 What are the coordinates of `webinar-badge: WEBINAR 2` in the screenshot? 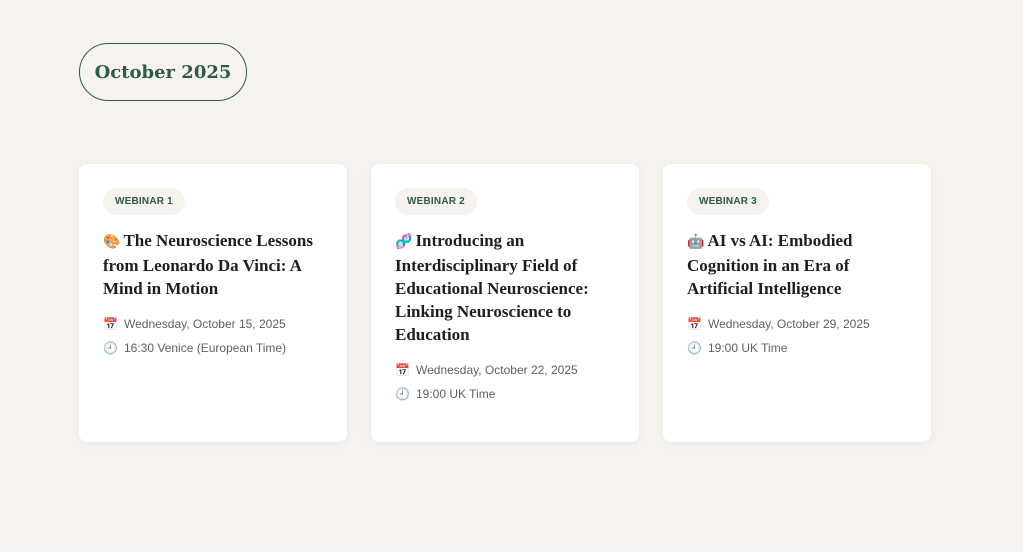 It's located at (436, 201).